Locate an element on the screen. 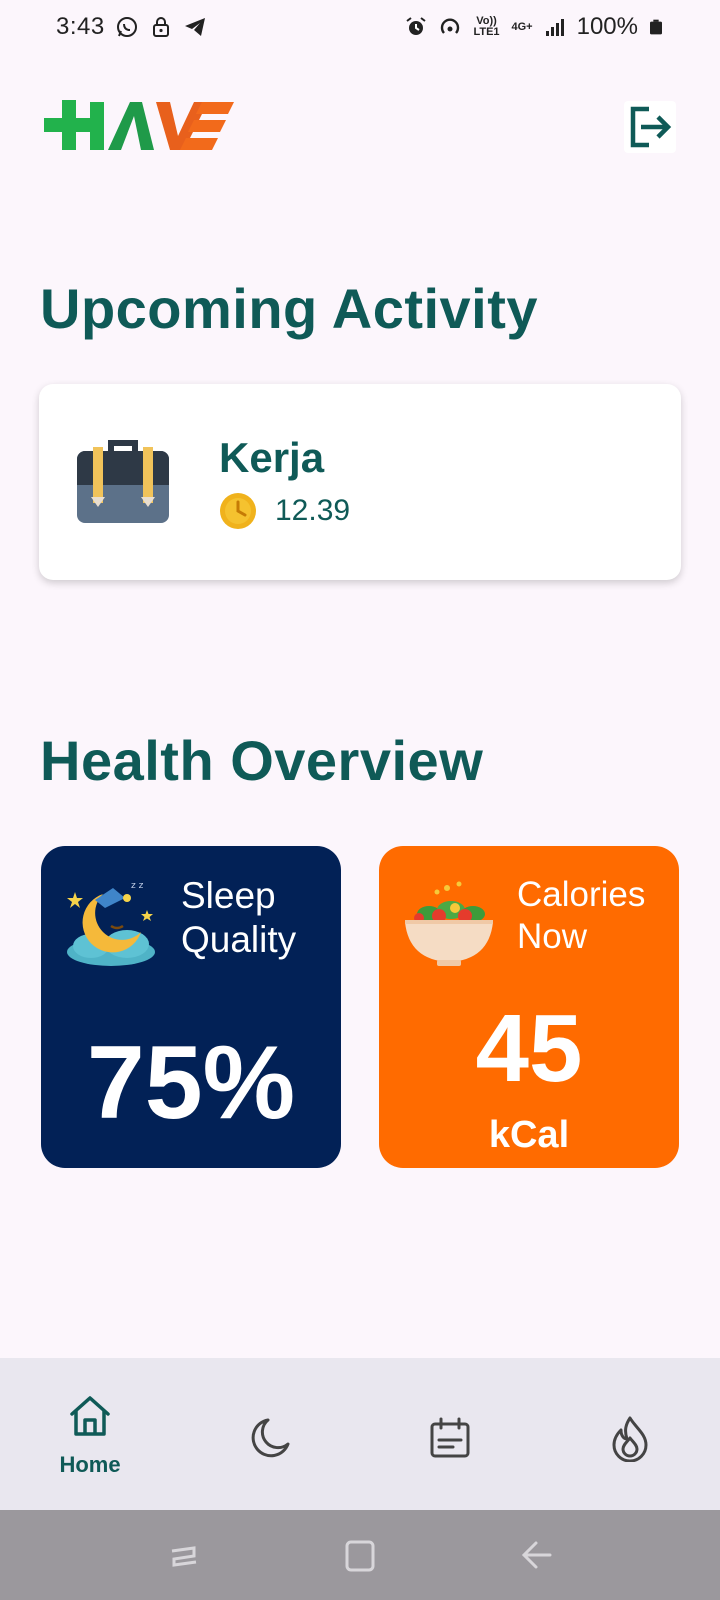 This screenshot has width=720, height=1600. status-time: 3:43 is located at coordinates (80, 26).